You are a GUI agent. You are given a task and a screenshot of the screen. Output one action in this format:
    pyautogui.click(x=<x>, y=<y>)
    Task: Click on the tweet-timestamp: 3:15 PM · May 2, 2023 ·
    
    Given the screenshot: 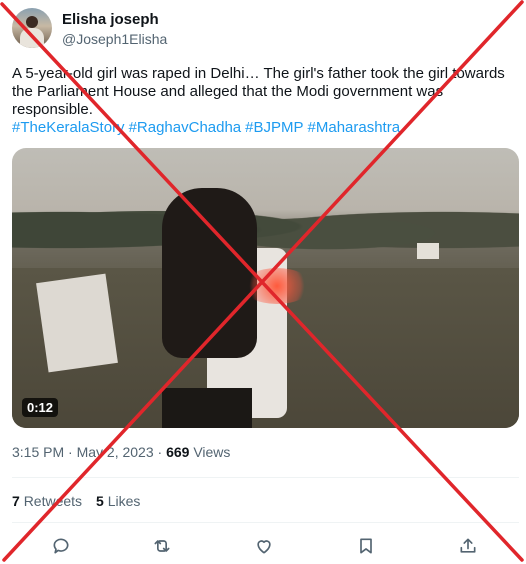 What is the action you would take?
    pyautogui.click(x=87, y=452)
    